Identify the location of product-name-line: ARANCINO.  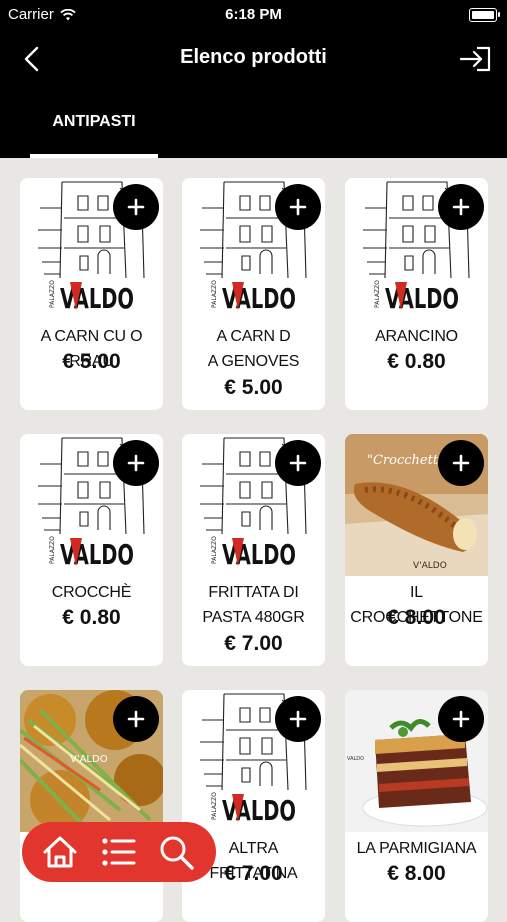
(416, 336).